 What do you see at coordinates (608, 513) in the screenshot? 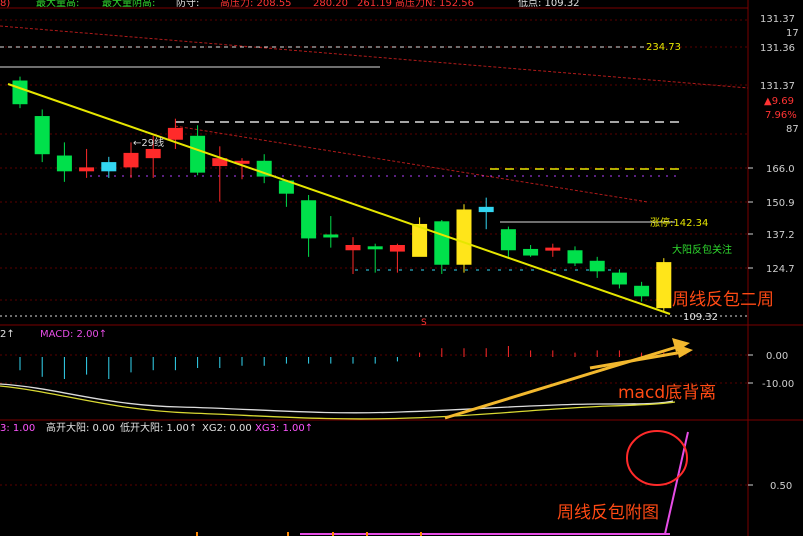
I see `signal-annotation: 周线反包附图` at bounding box center [608, 513].